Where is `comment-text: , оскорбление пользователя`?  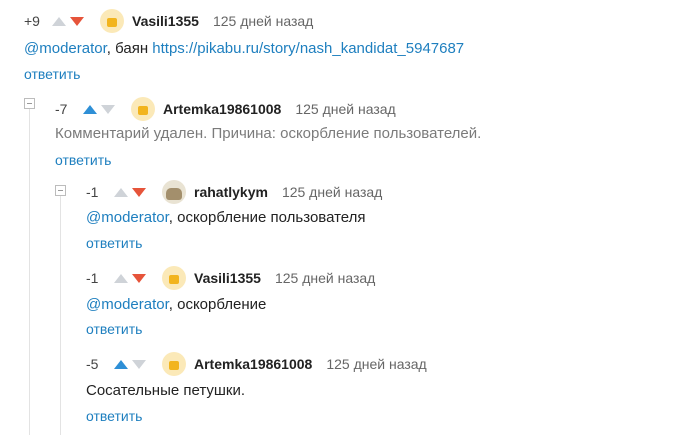 comment-text: , оскорбление пользователя is located at coordinates (267, 217).